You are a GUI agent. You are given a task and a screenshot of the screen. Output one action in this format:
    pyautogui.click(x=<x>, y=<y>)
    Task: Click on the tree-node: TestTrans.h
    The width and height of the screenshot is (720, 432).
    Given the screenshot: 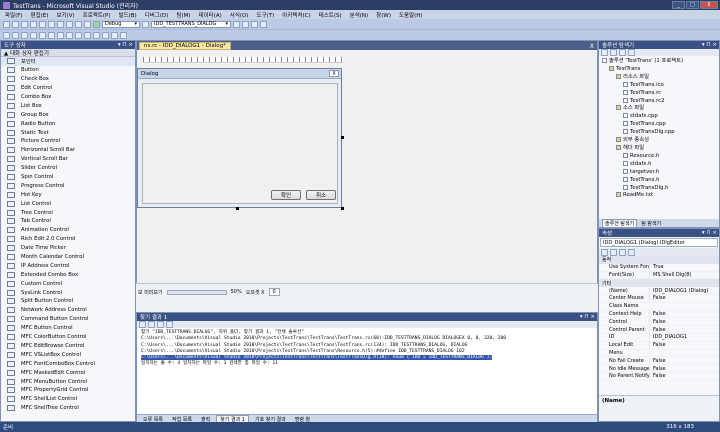 What is the action you would take?
    pyautogui.click(x=659, y=180)
    